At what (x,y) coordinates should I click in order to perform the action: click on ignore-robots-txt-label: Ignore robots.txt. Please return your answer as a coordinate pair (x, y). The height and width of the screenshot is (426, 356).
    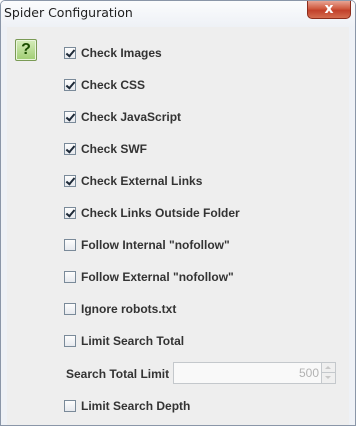
    Looking at the image, I should click on (129, 309).